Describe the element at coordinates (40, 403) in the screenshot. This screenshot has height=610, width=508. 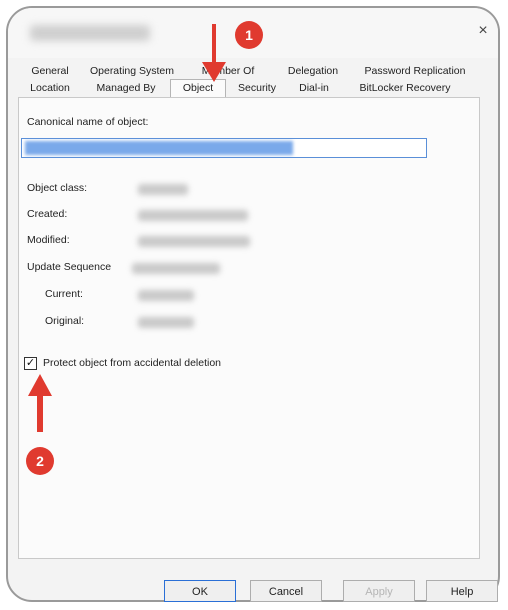
I see `arrow-up-icon` at that location.